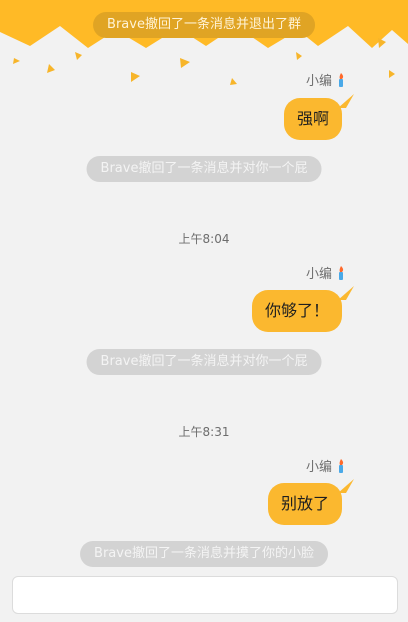  Describe the element at coordinates (304, 503) in the screenshot. I see `message-text: 别放了` at that location.